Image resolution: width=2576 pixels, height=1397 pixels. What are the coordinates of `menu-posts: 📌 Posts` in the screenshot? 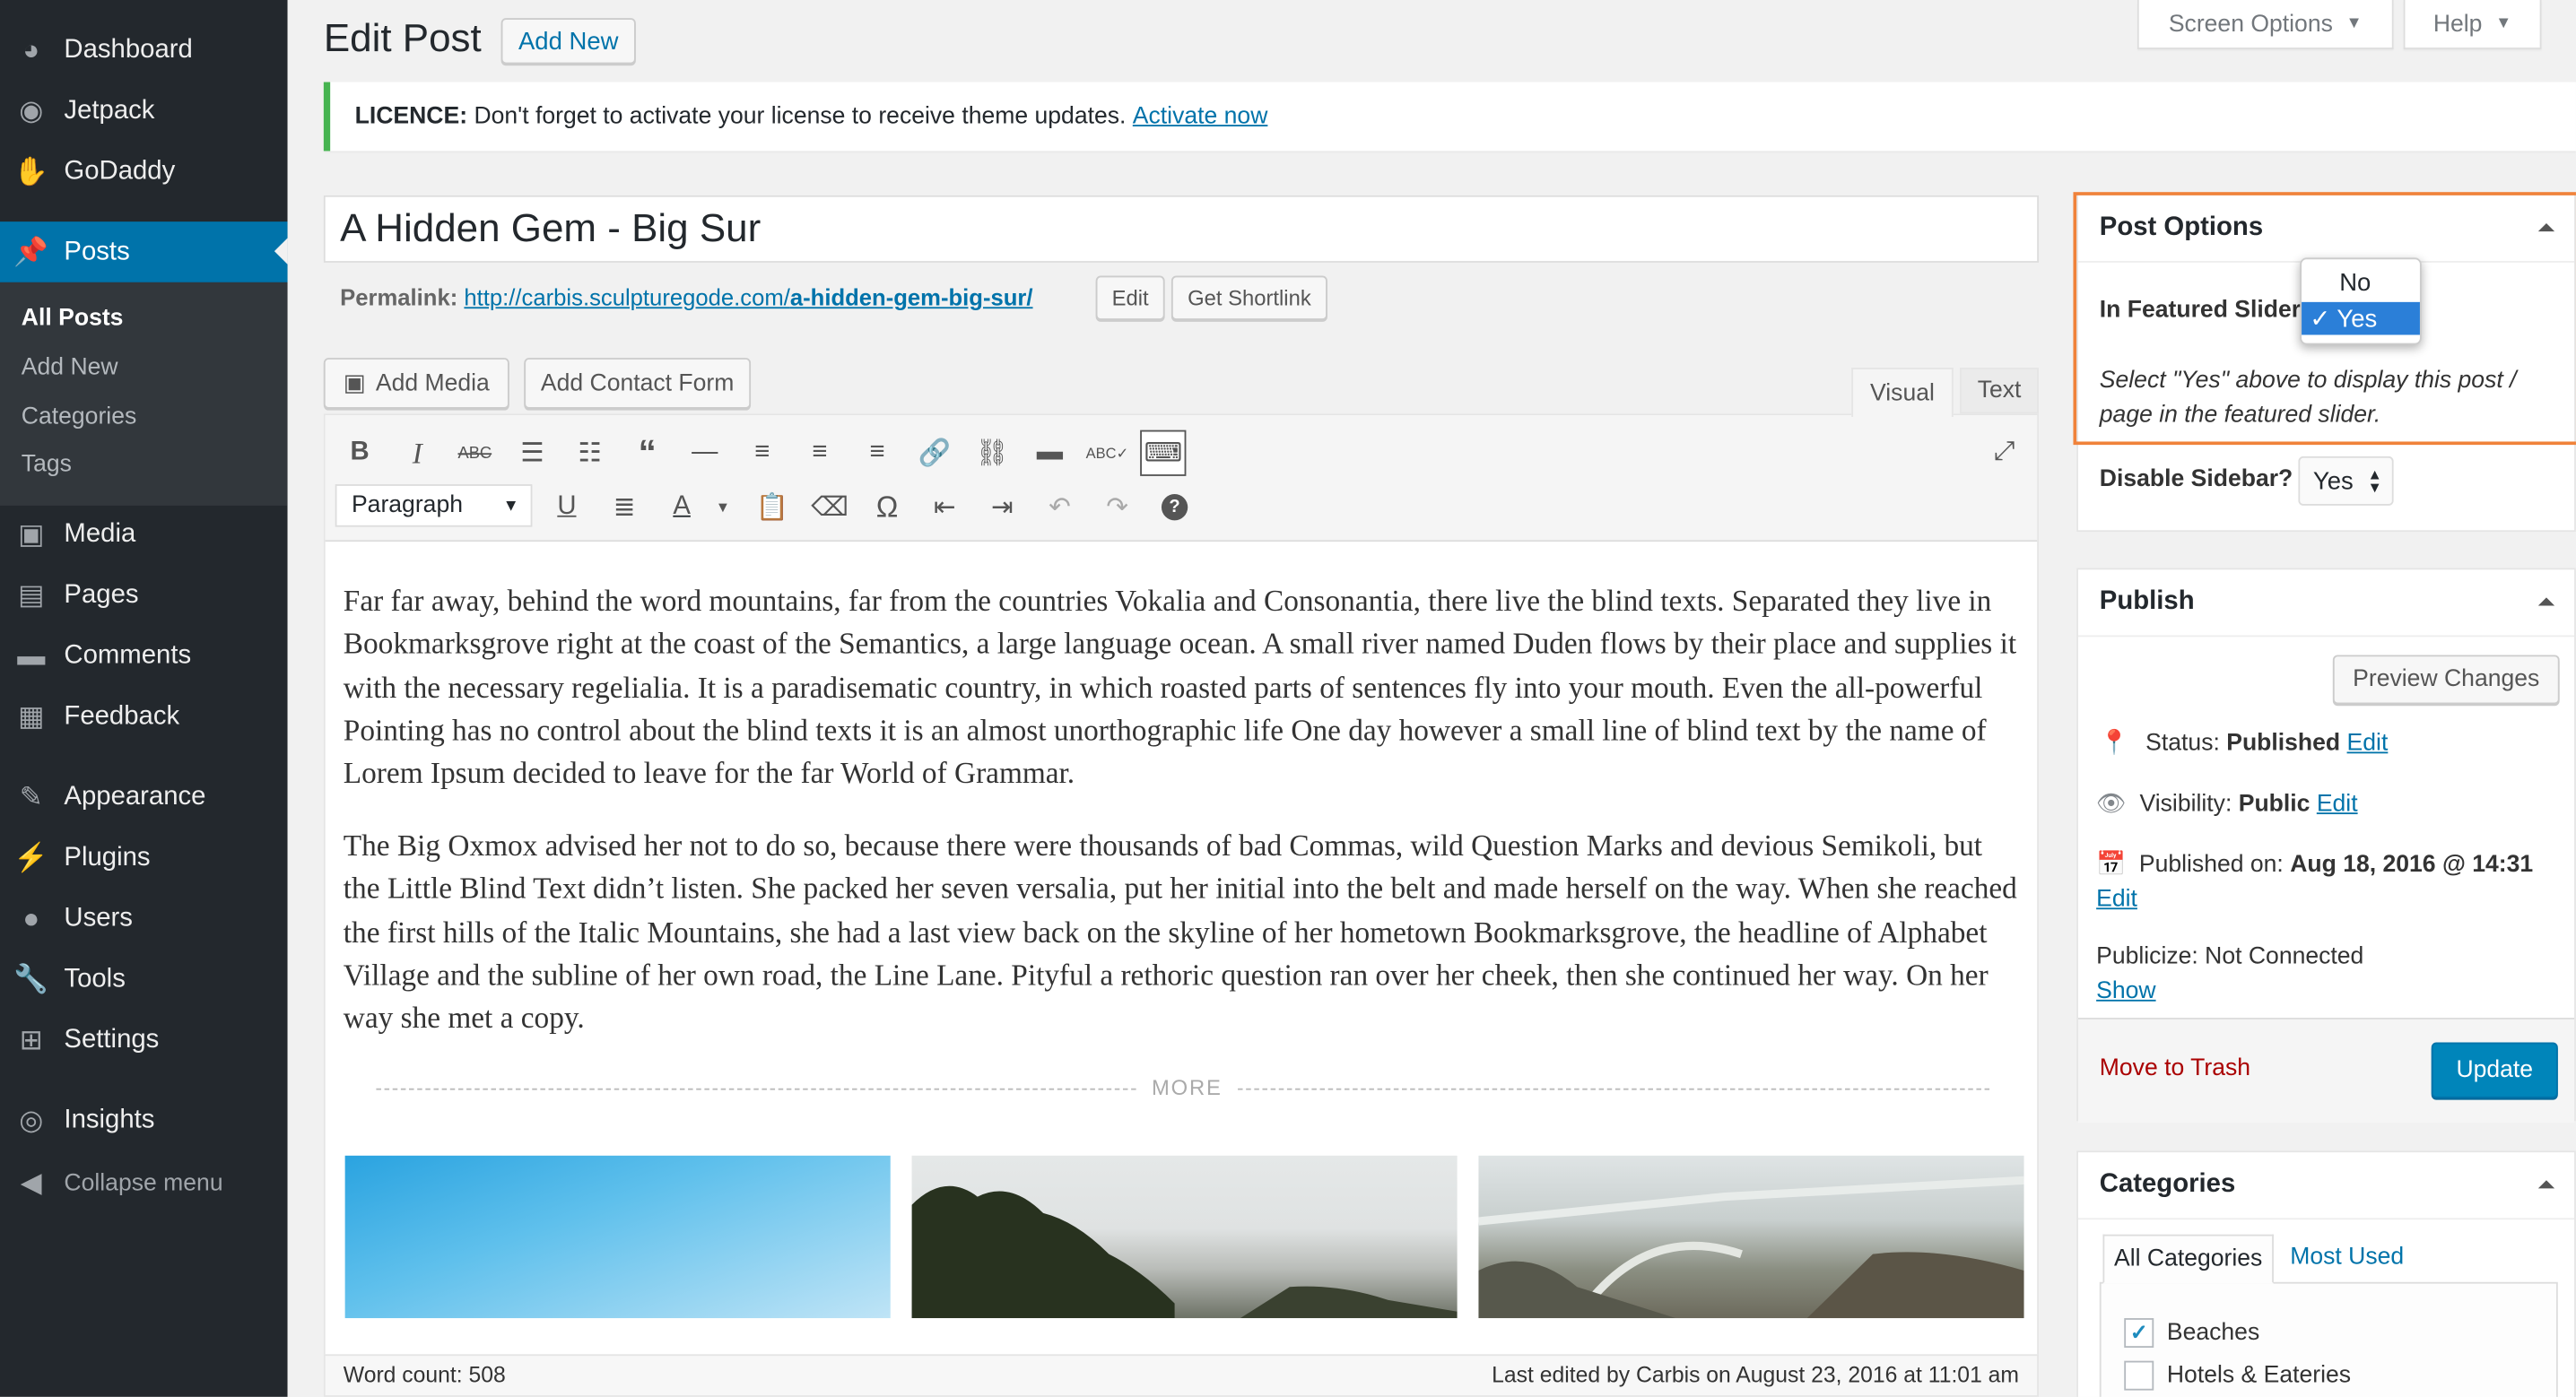 It's located at (144, 251).